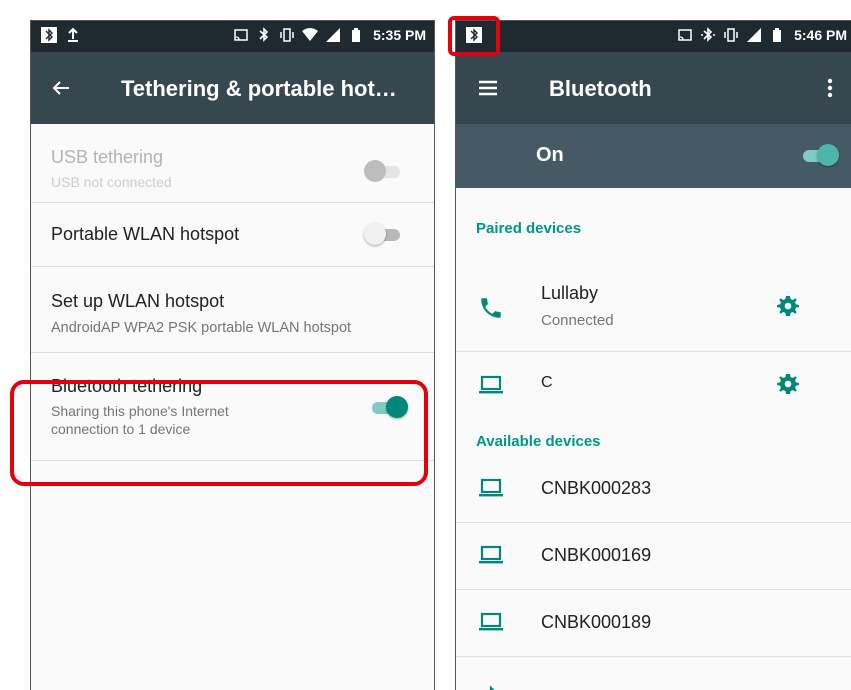 Image resolution: width=851 pixels, height=690 pixels. What do you see at coordinates (384, 172) in the screenshot?
I see `usb-tethering-switch` at bounding box center [384, 172].